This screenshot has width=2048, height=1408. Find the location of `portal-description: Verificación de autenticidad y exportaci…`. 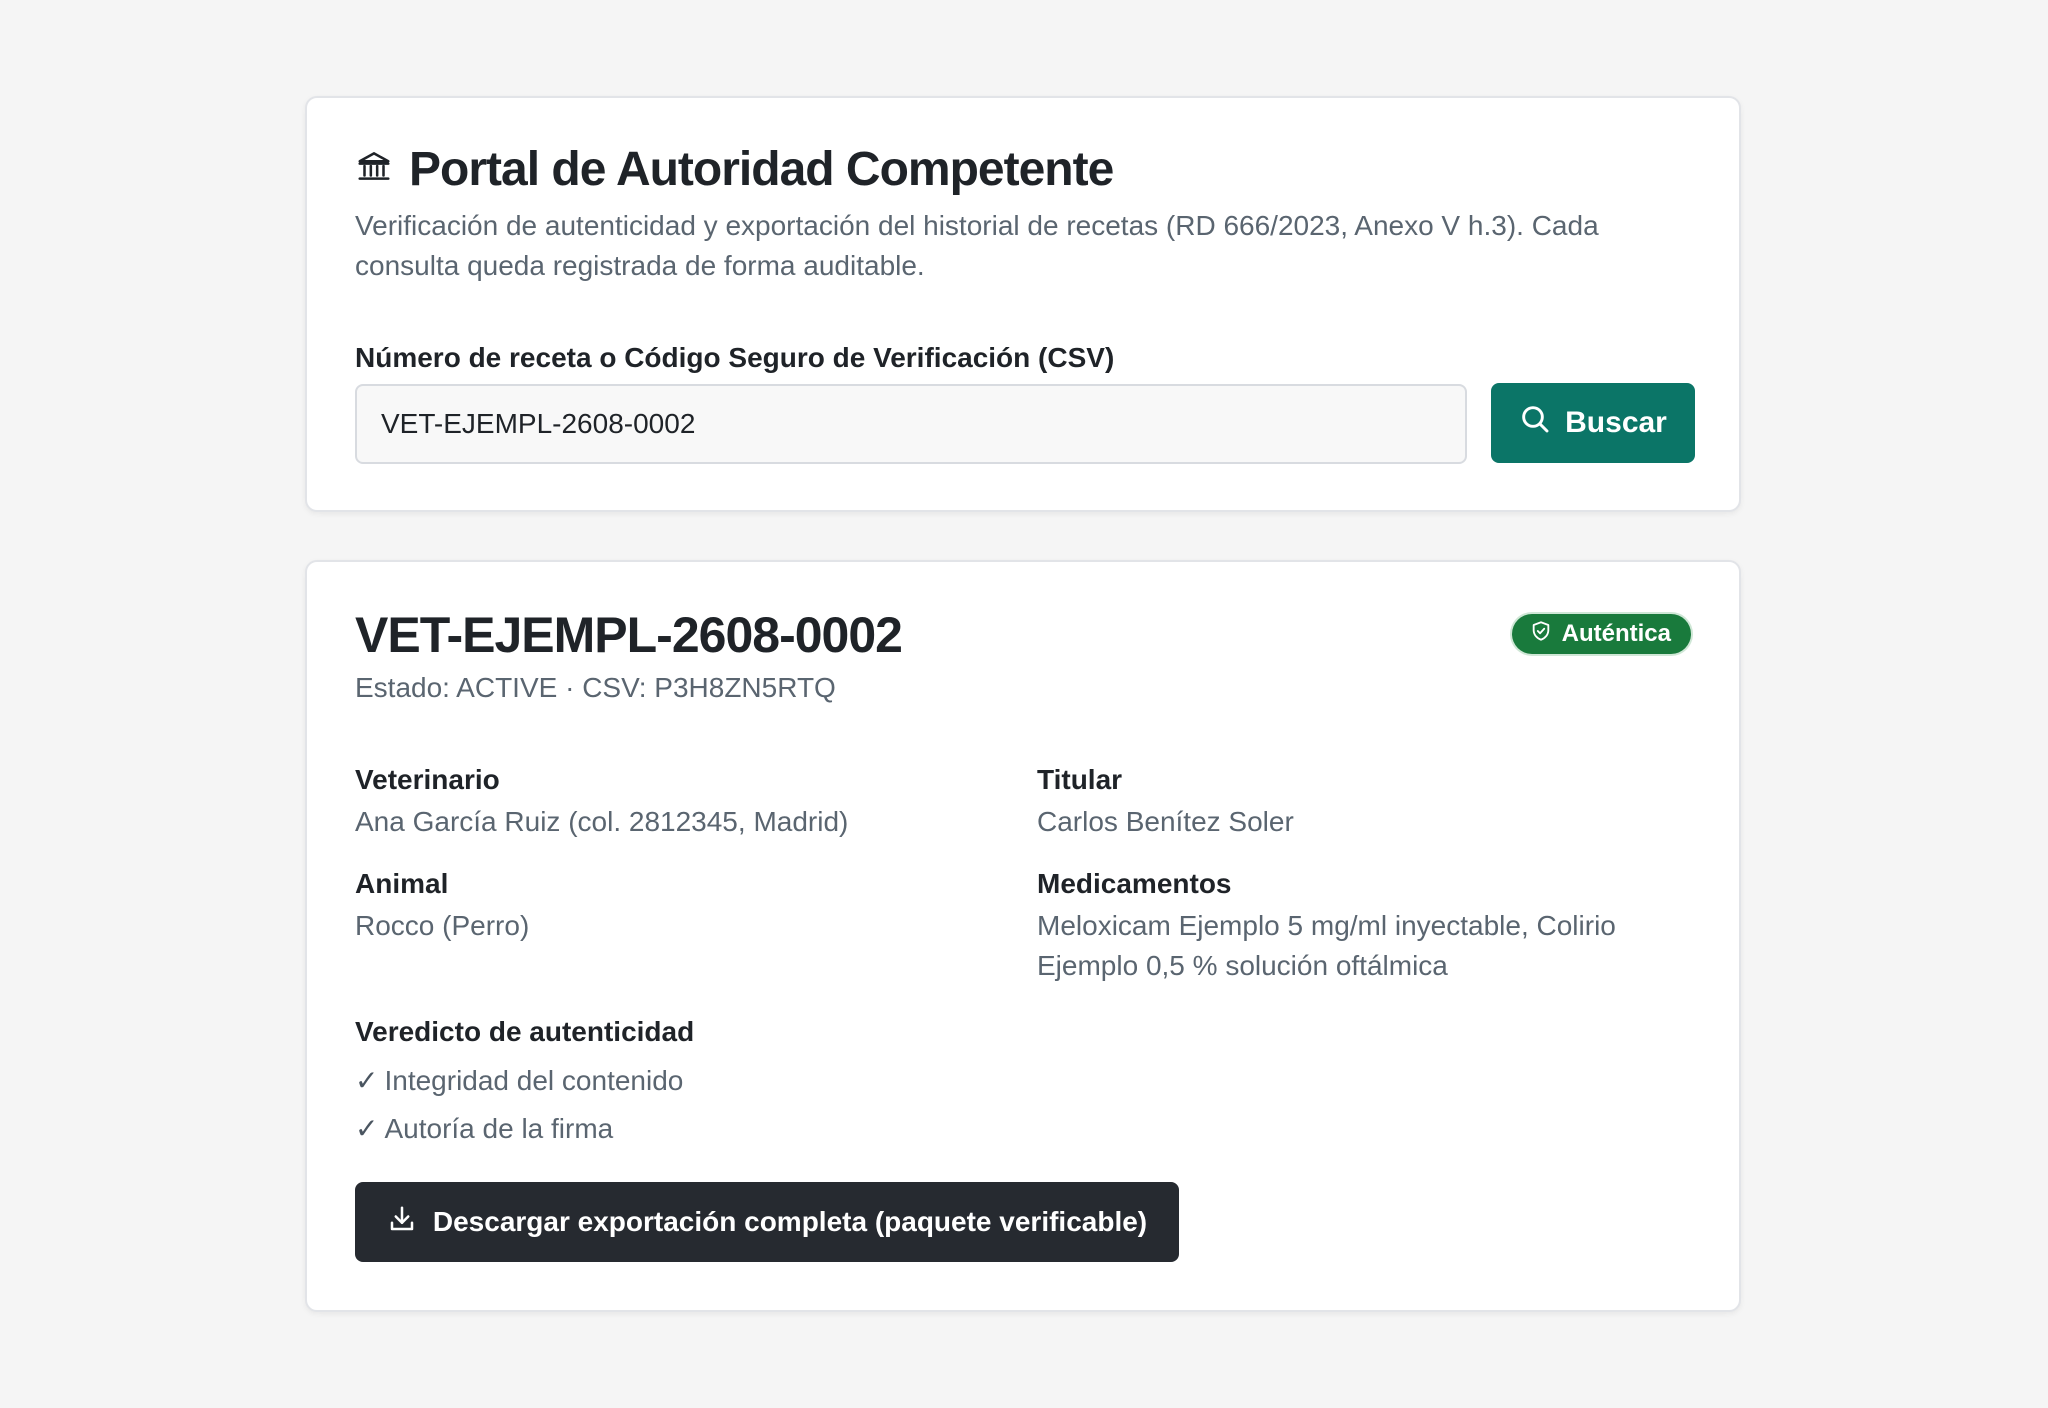

portal-description: Verificación de autenticidad y exportaci… is located at coordinates (977, 245).